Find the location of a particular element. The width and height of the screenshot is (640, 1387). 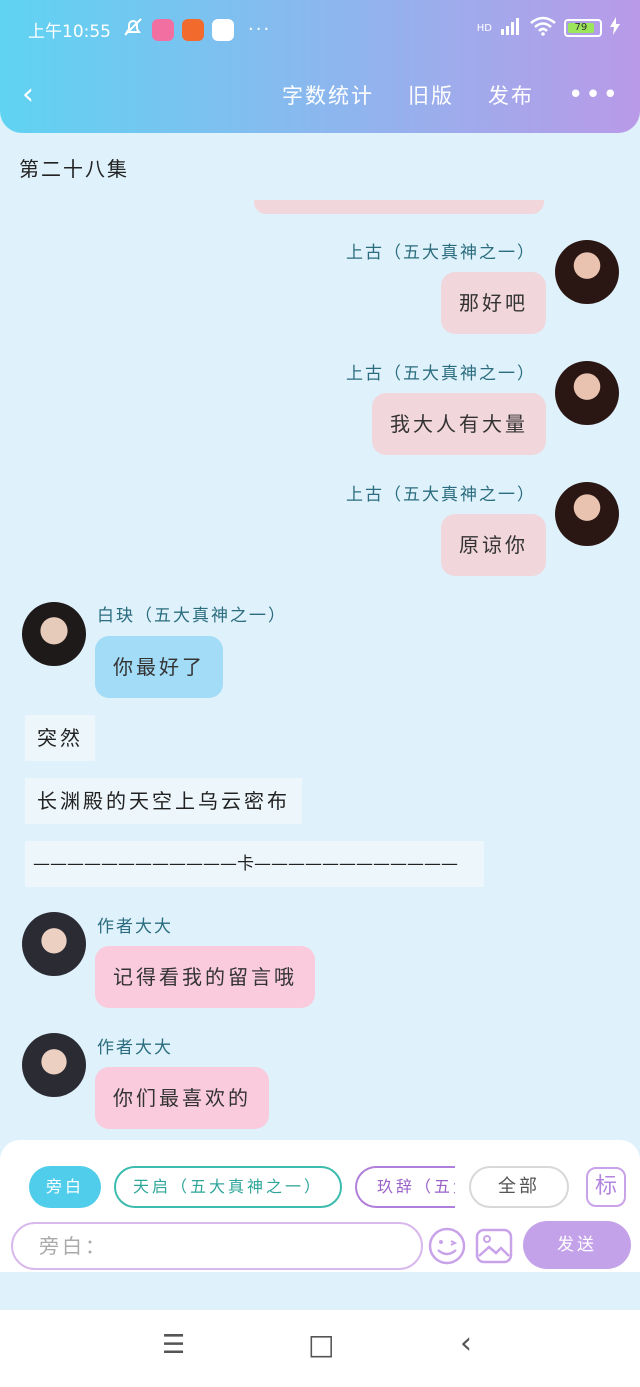

system-nav-bar: ☰ □ ‹ is located at coordinates (320, 1348).